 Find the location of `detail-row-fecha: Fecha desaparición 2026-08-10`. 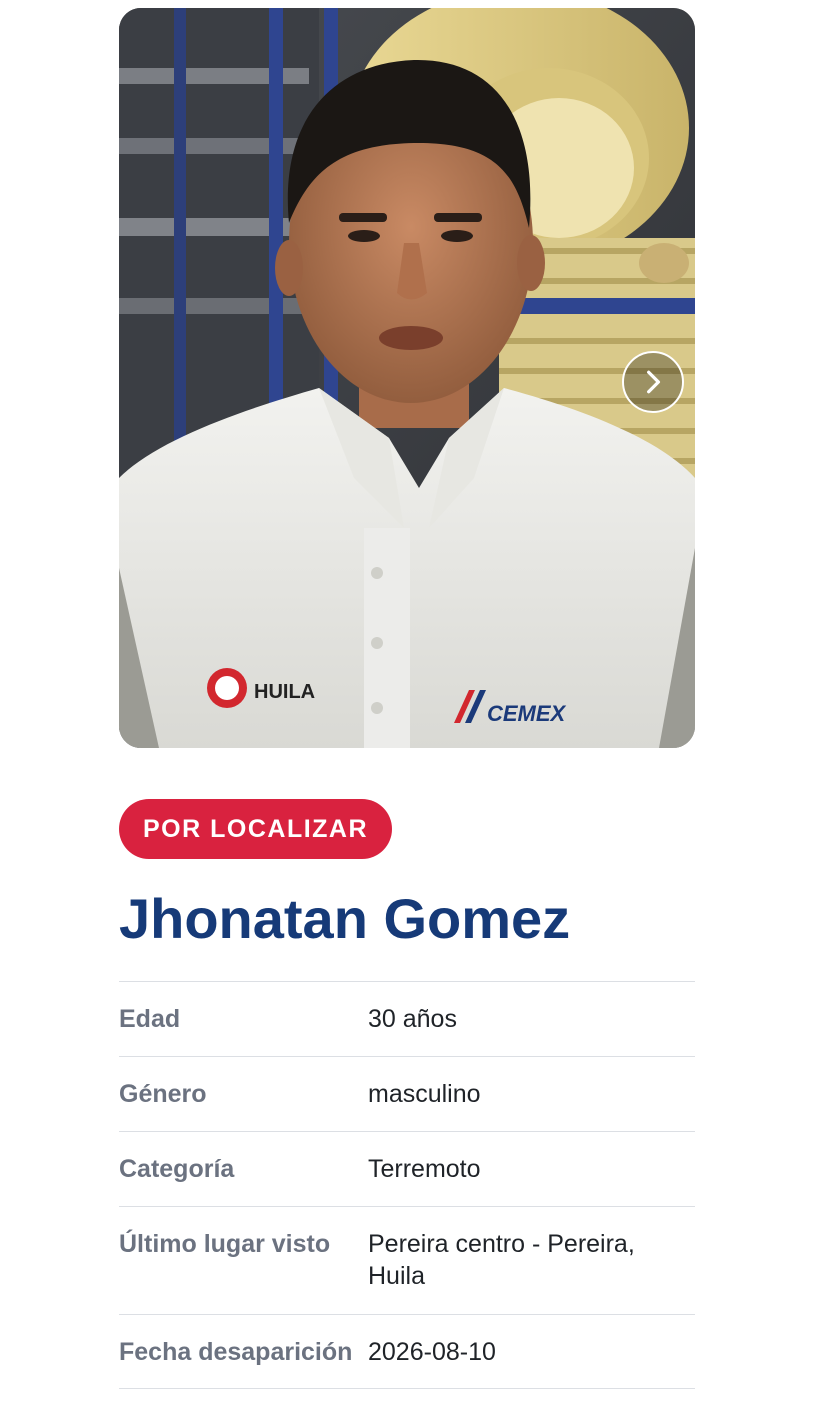

detail-row-fecha: Fecha desaparición 2026-08-10 is located at coordinates (407, 1351).